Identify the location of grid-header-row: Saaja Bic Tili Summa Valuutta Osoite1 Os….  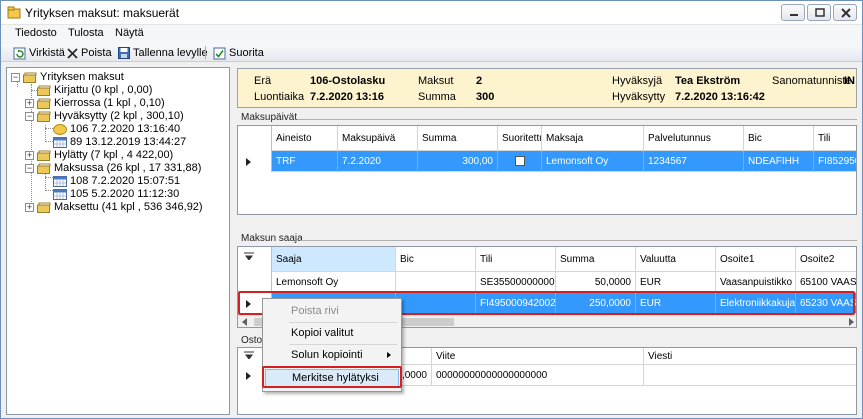
(547, 259).